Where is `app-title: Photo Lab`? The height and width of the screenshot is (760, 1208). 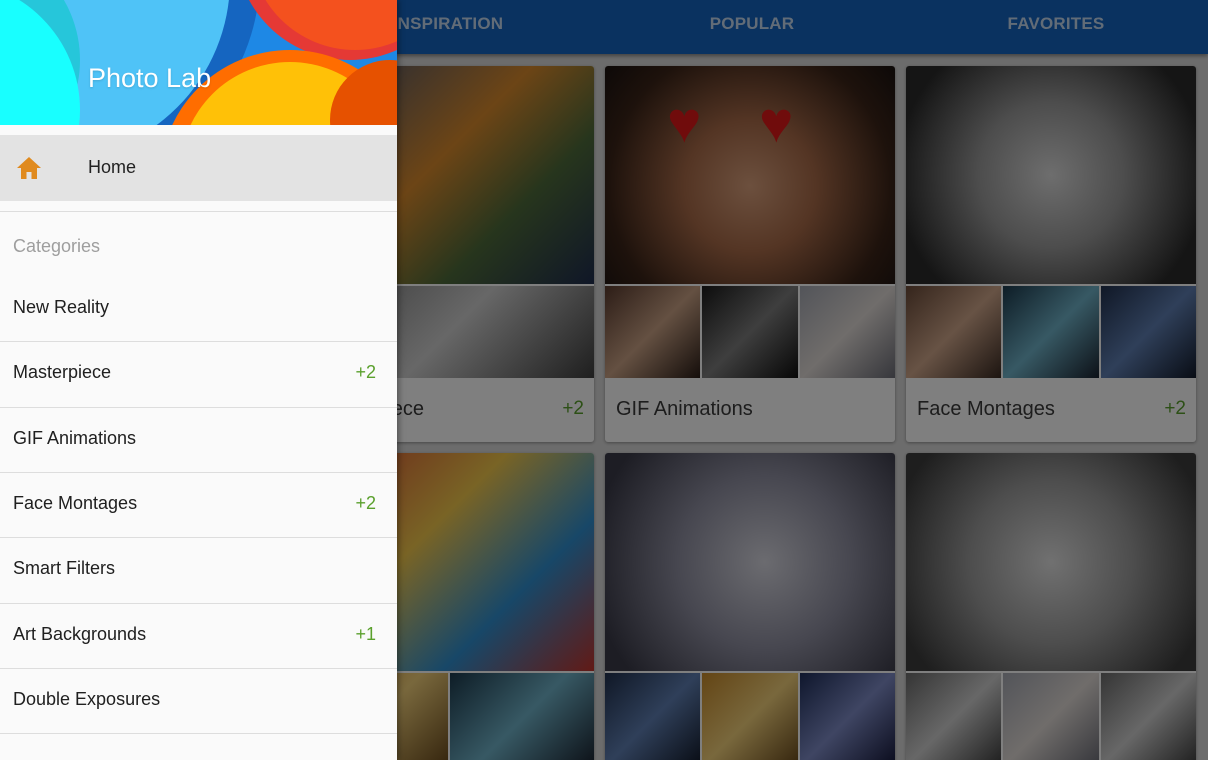 app-title: Photo Lab is located at coordinates (150, 78).